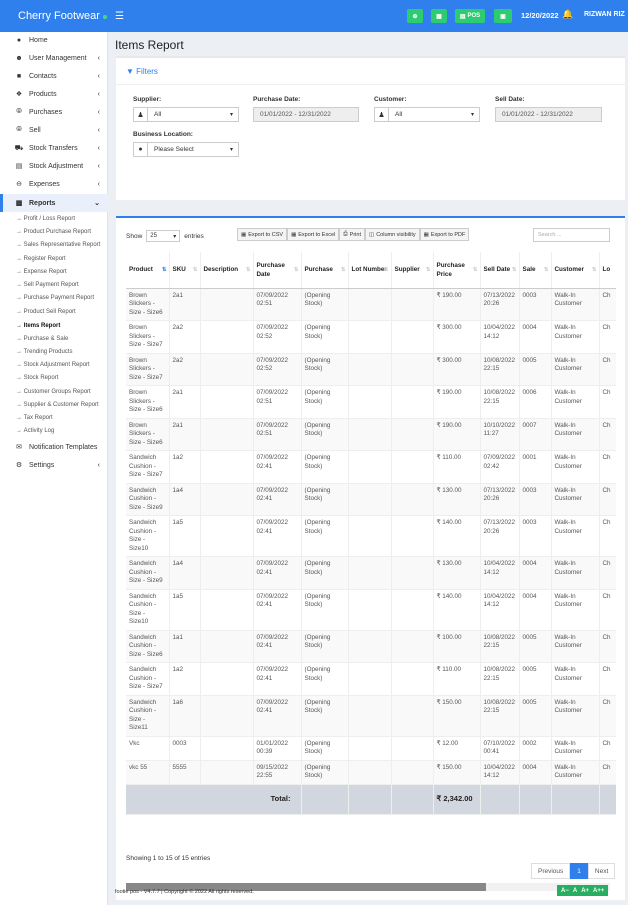 This screenshot has height=905, width=628. I want to click on next-page-button: Next, so click(601, 871).